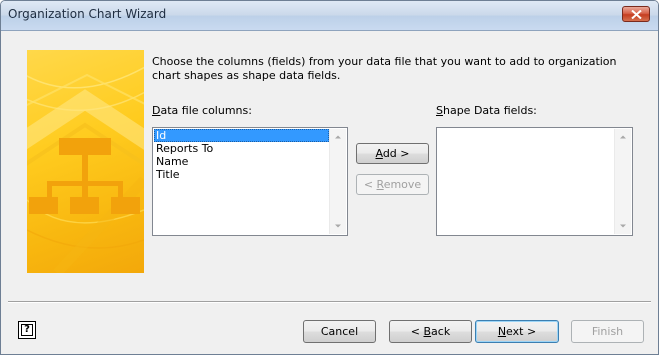 The height and width of the screenshot is (355, 659). I want to click on next-button-label: ext >, so click(521, 331).